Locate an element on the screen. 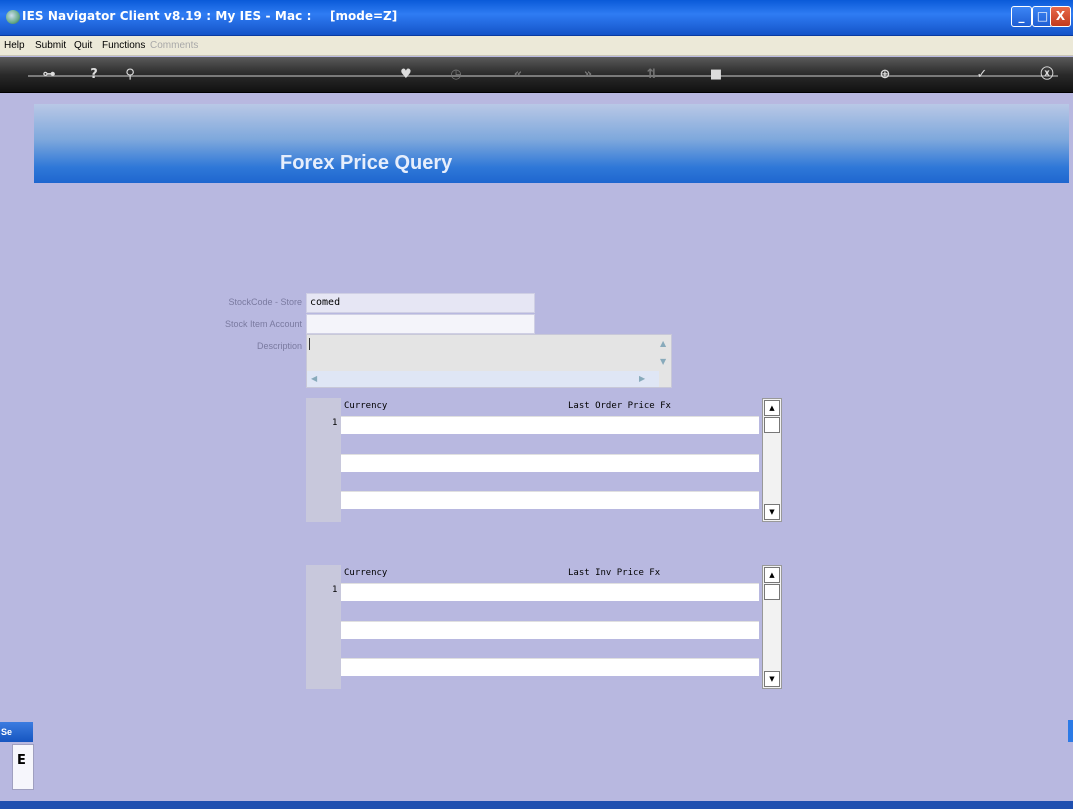  column-header-last-inv-price: Last Inv Price Fx is located at coordinates (614, 573).